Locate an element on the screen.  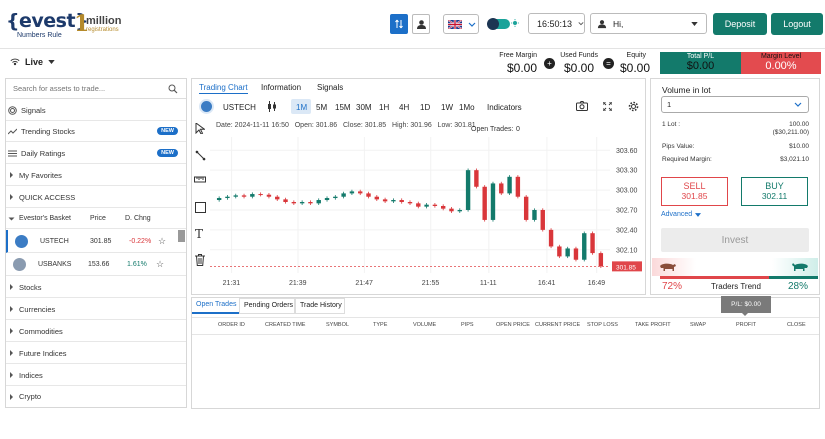
switch-layout-button is located at coordinates (399, 24).